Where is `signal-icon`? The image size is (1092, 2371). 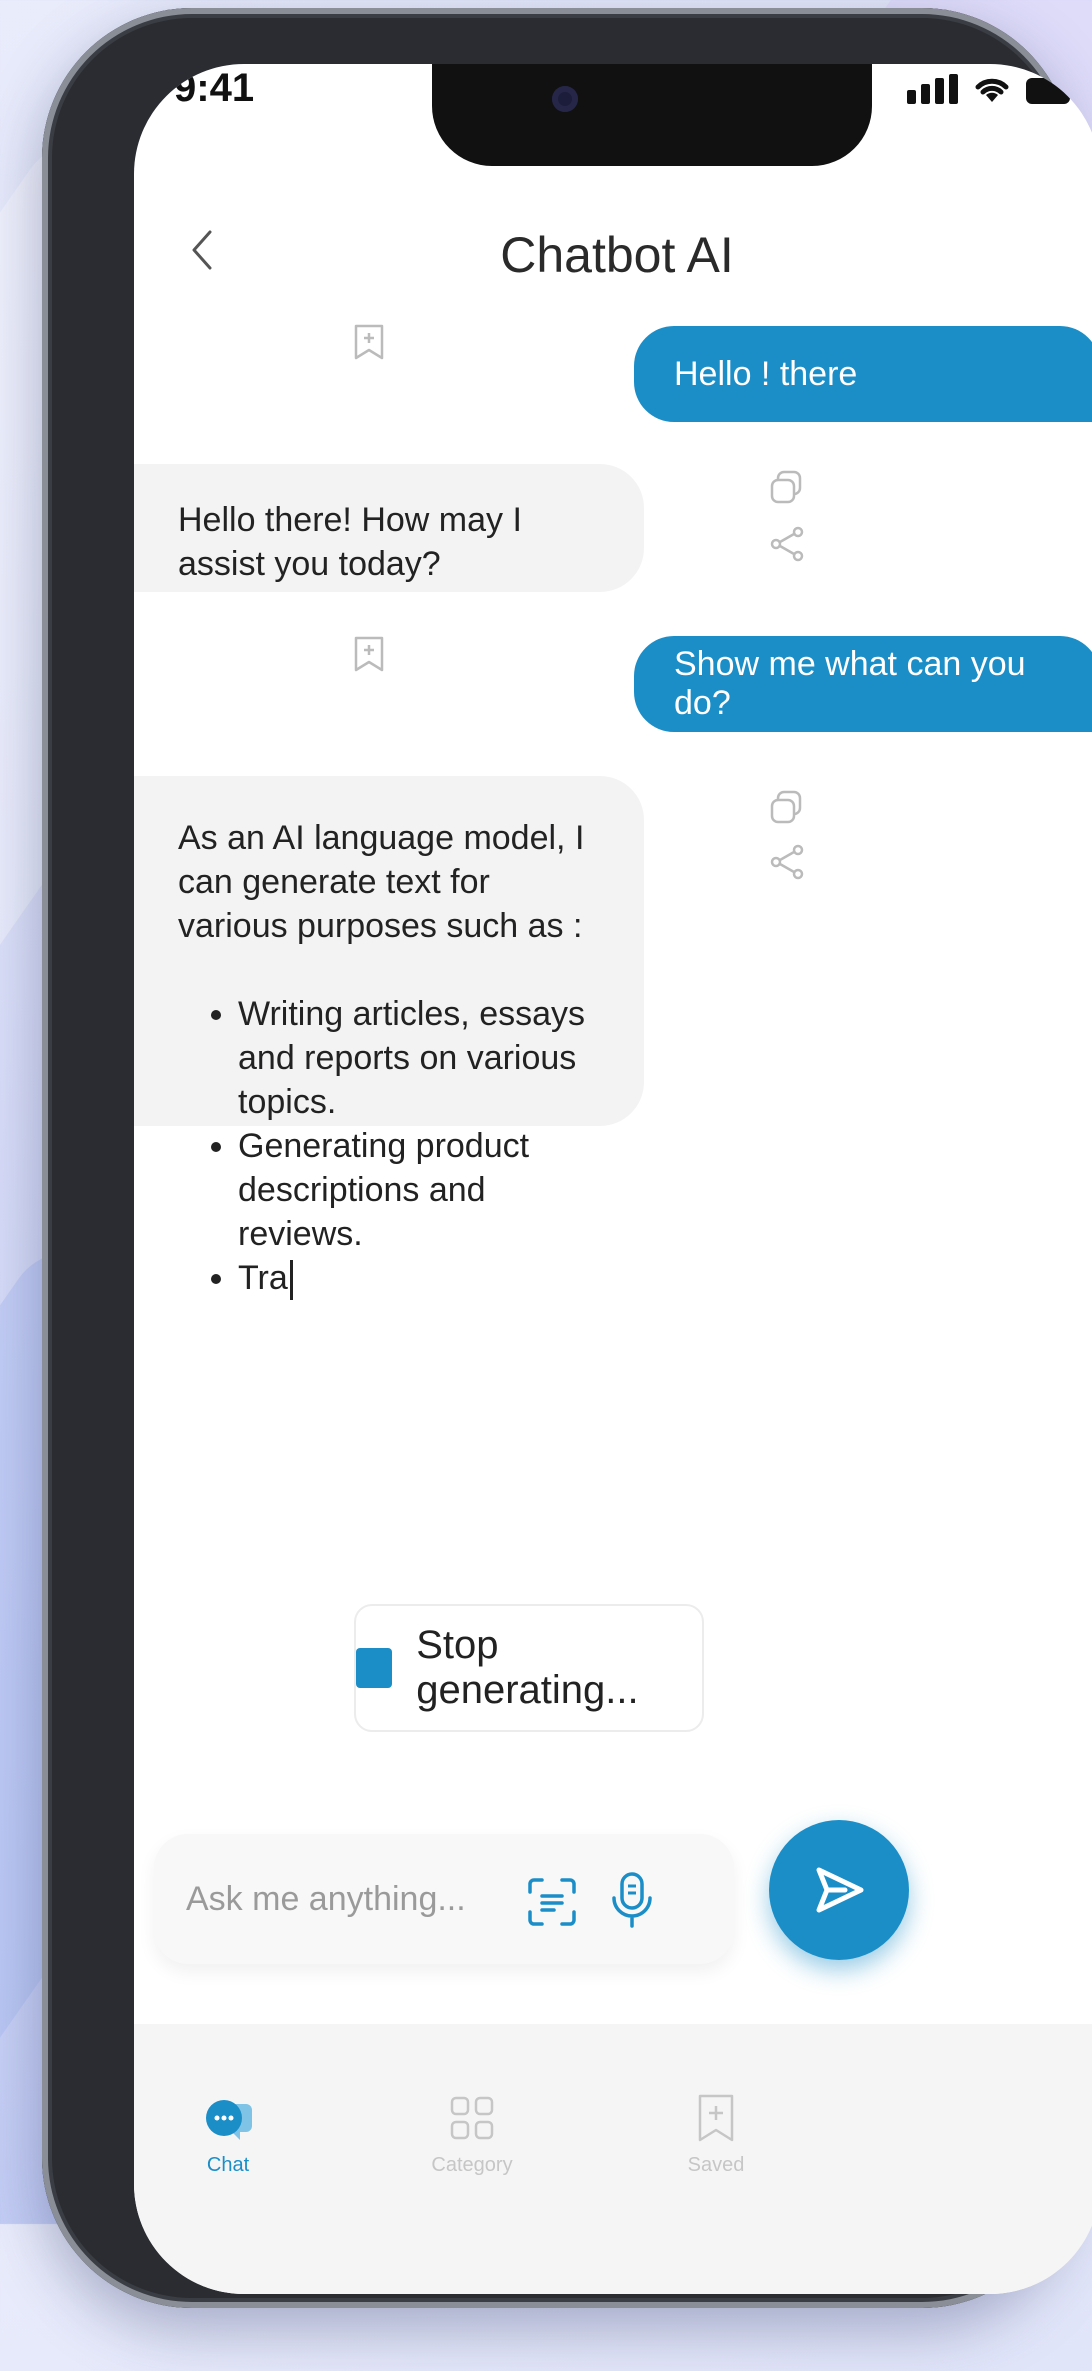
signal-icon is located at coordinates (932, 89).